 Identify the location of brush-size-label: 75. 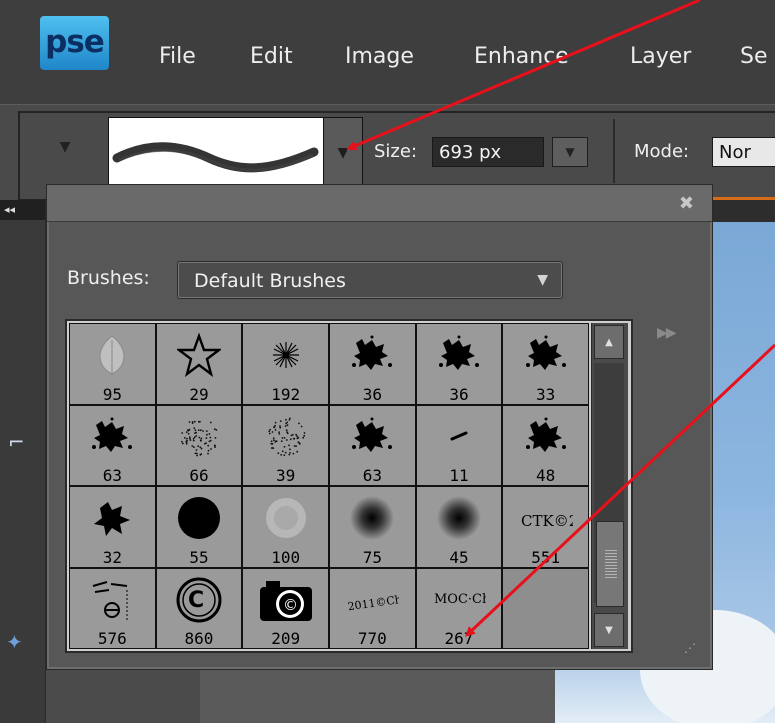
(372, 557).